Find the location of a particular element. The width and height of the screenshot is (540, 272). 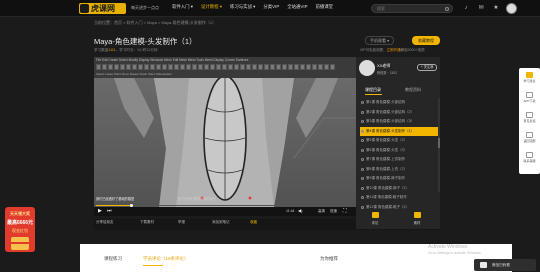

fullscreen-icon: ⛶ is located at coordinates (345, 211).